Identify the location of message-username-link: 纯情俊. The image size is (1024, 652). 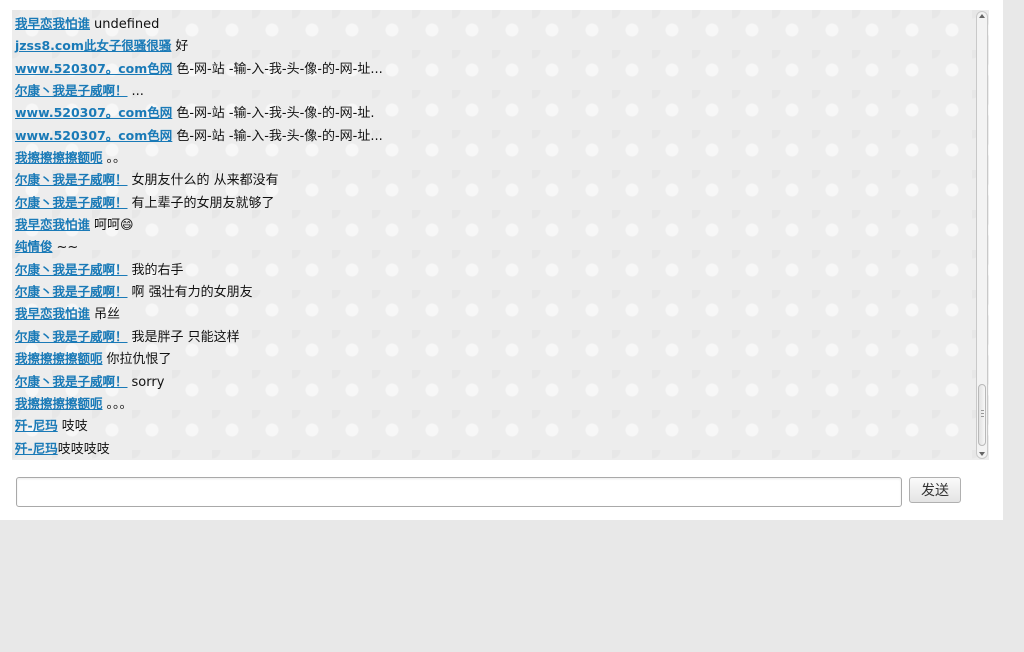
(34, 246).